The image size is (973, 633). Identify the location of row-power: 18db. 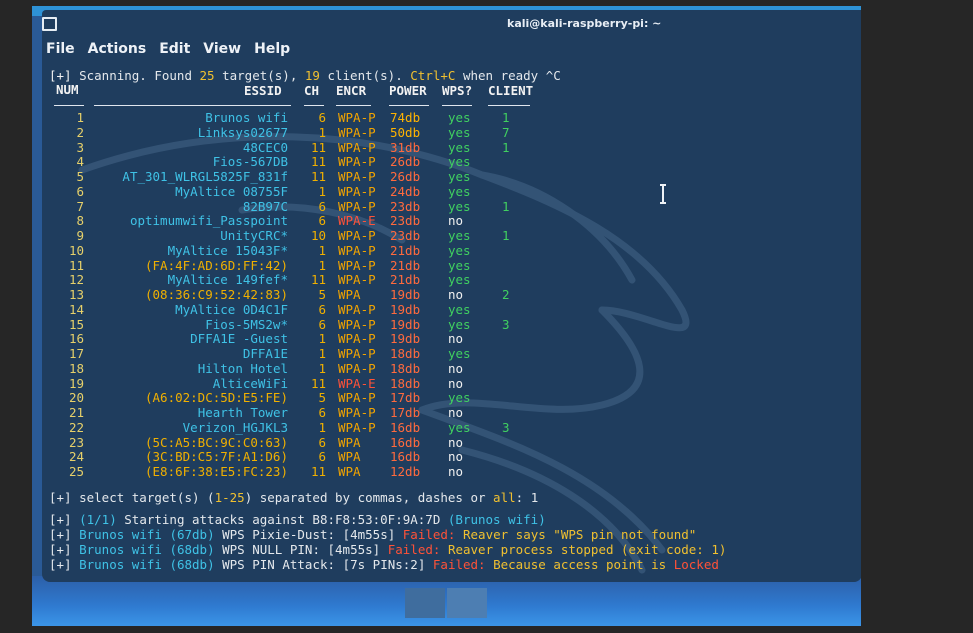
(405, 353).